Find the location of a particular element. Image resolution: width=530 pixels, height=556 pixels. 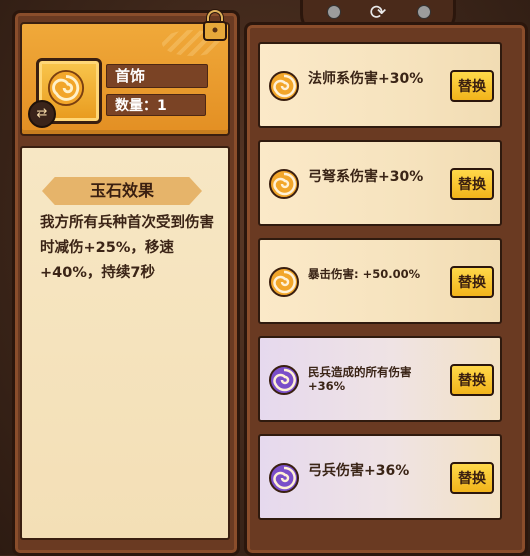

option-card: 民兵造成的所有伤害+36% 替换 is located at coordinates (380, 379).